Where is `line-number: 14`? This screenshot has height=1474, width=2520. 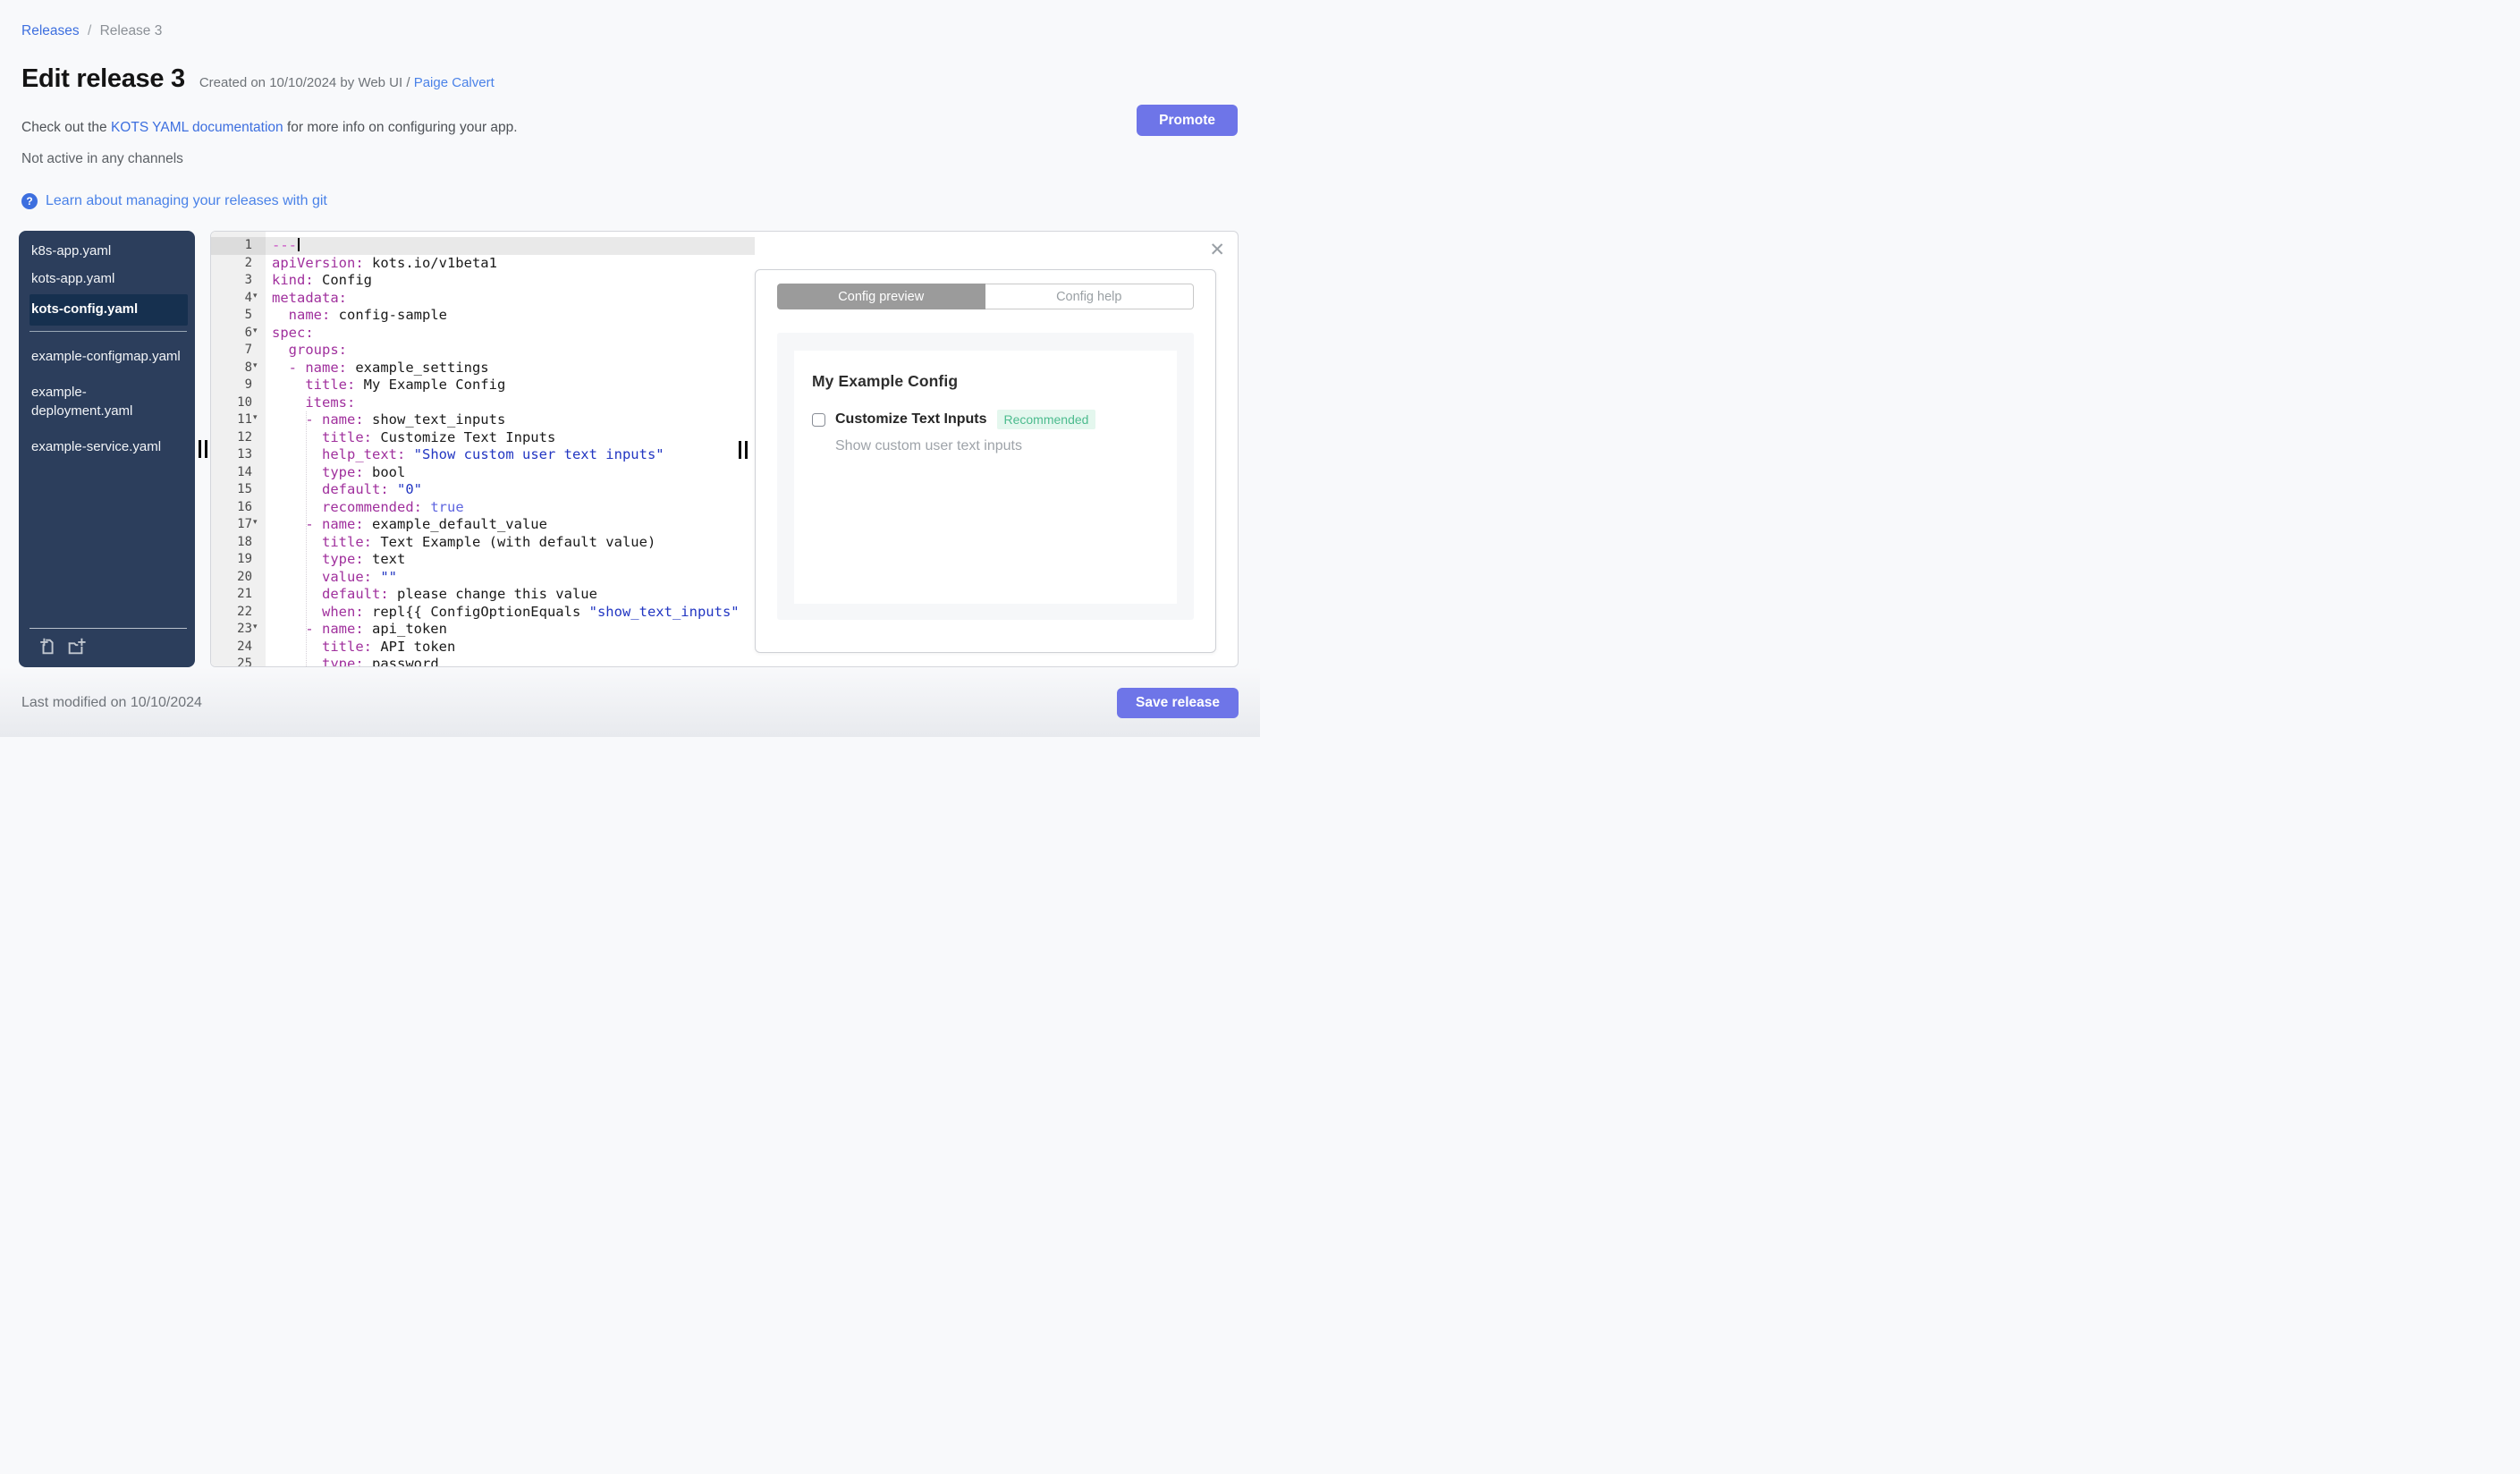
line-number: 14 is located at coordinates (238, 473).